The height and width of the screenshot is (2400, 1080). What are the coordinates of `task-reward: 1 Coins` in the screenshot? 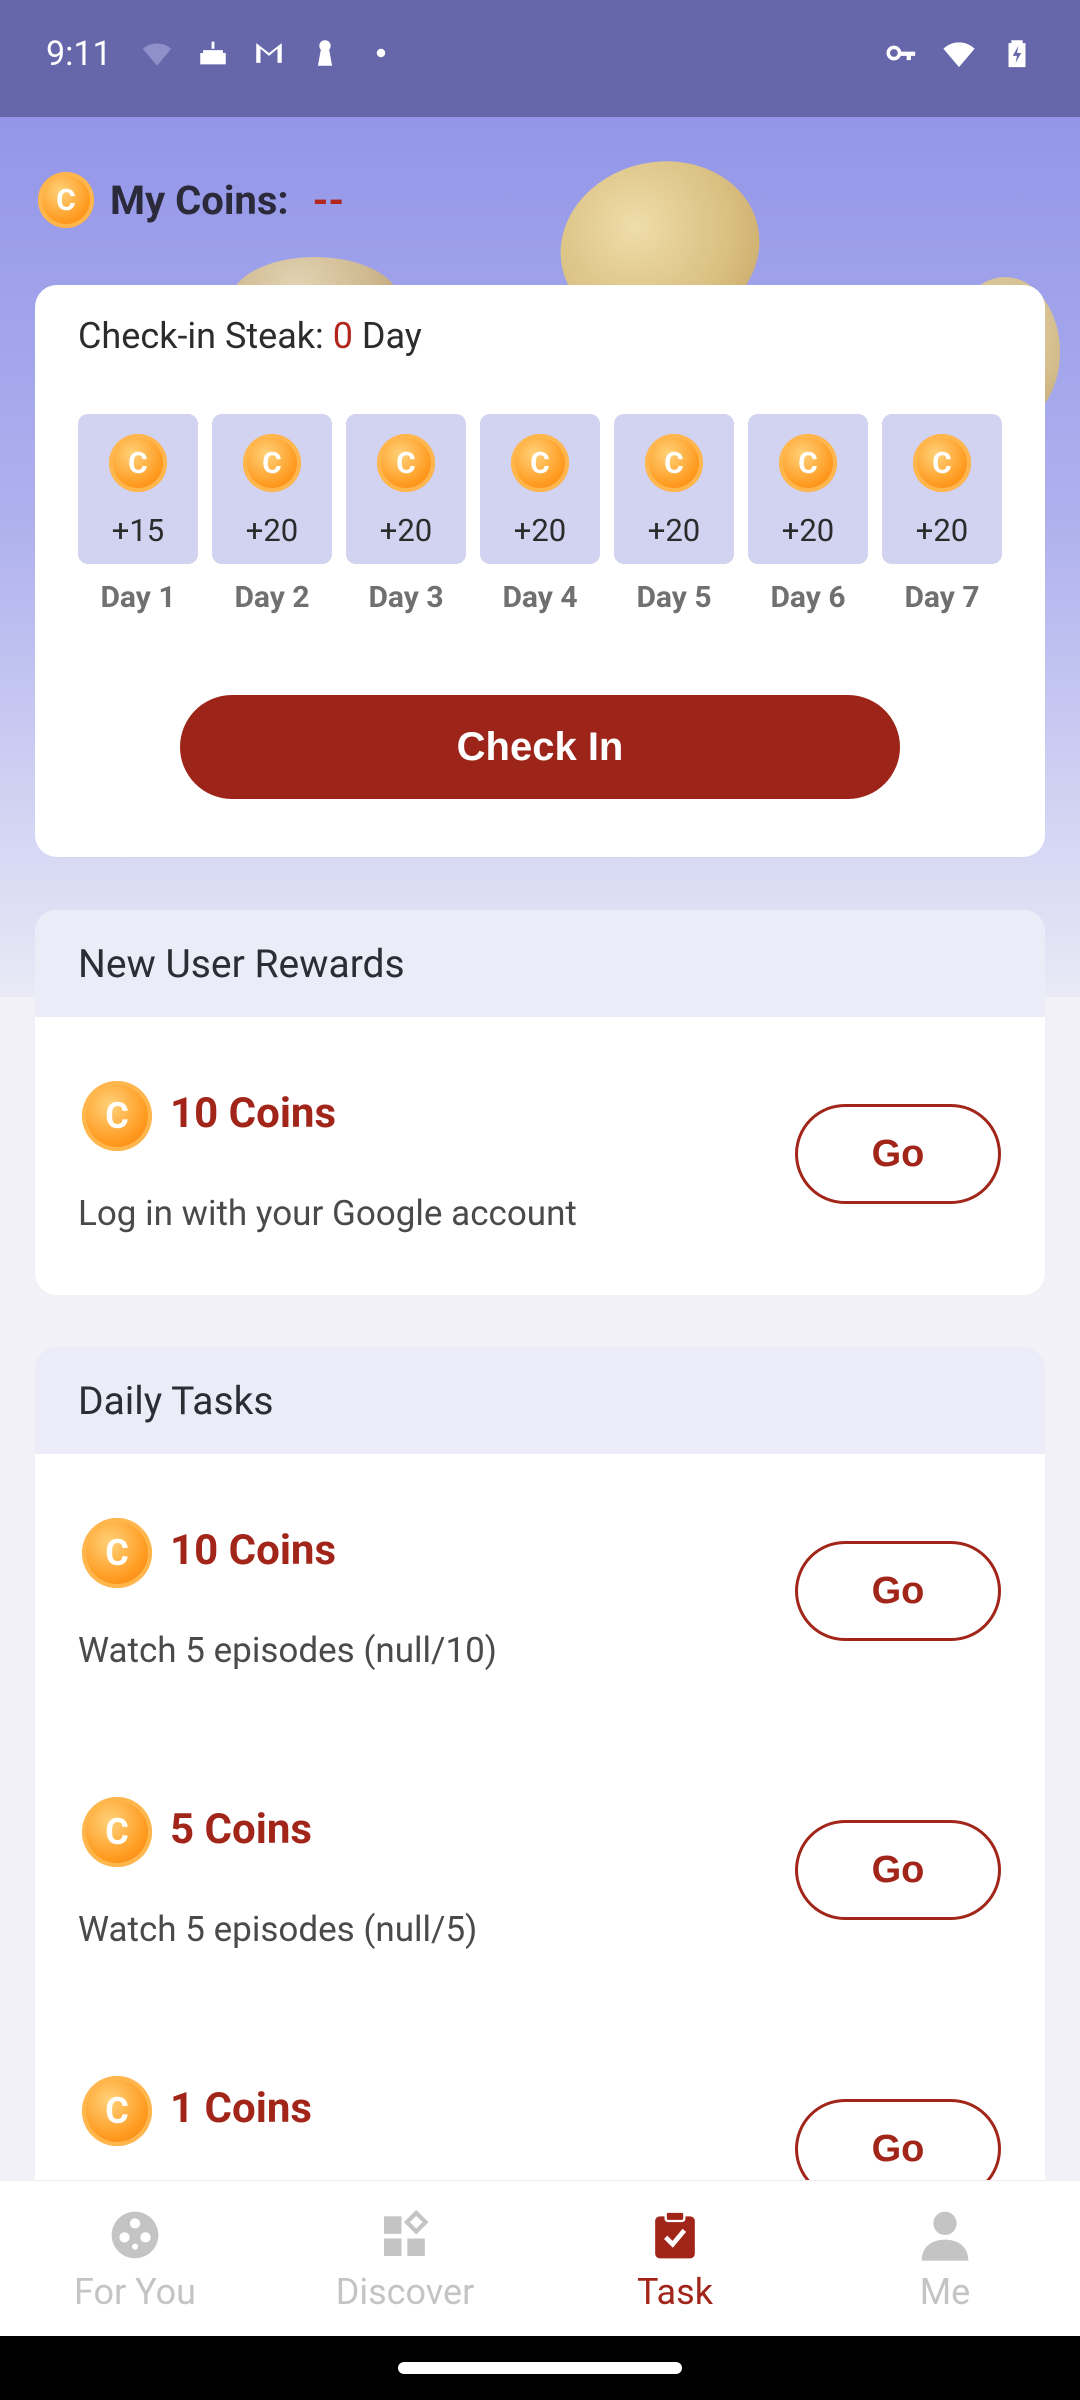 It's located at (241, 2108).